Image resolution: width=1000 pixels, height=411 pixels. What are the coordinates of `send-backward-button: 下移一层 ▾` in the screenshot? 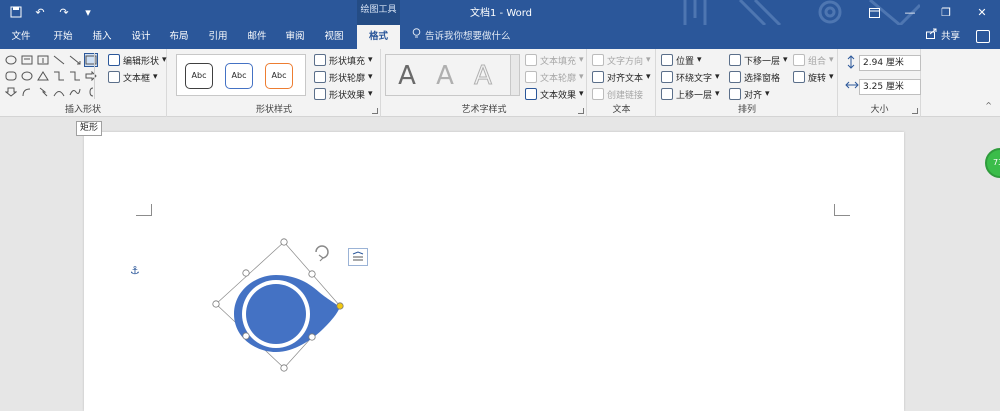 It's located at (758, 60).